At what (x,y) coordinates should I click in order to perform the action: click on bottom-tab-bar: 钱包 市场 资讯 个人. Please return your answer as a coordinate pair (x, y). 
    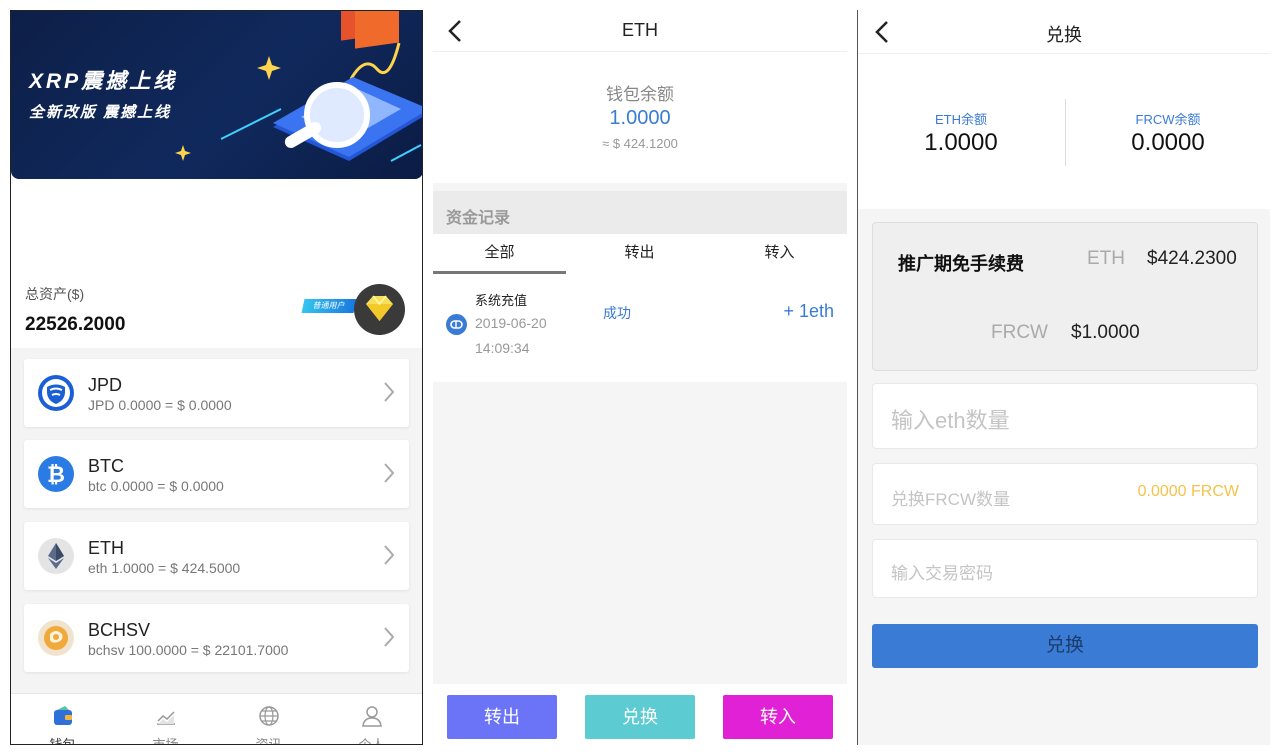
    Looking at the image, I should click on (216, 719).